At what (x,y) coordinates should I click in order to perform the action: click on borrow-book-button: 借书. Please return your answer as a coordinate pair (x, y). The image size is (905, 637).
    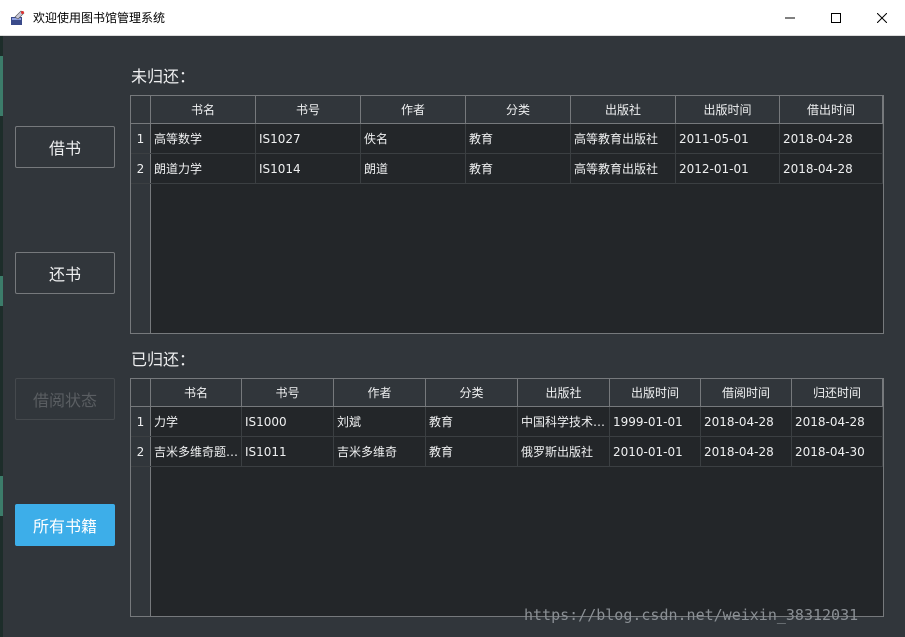
    Looking at the image, I should click on (65, 147).